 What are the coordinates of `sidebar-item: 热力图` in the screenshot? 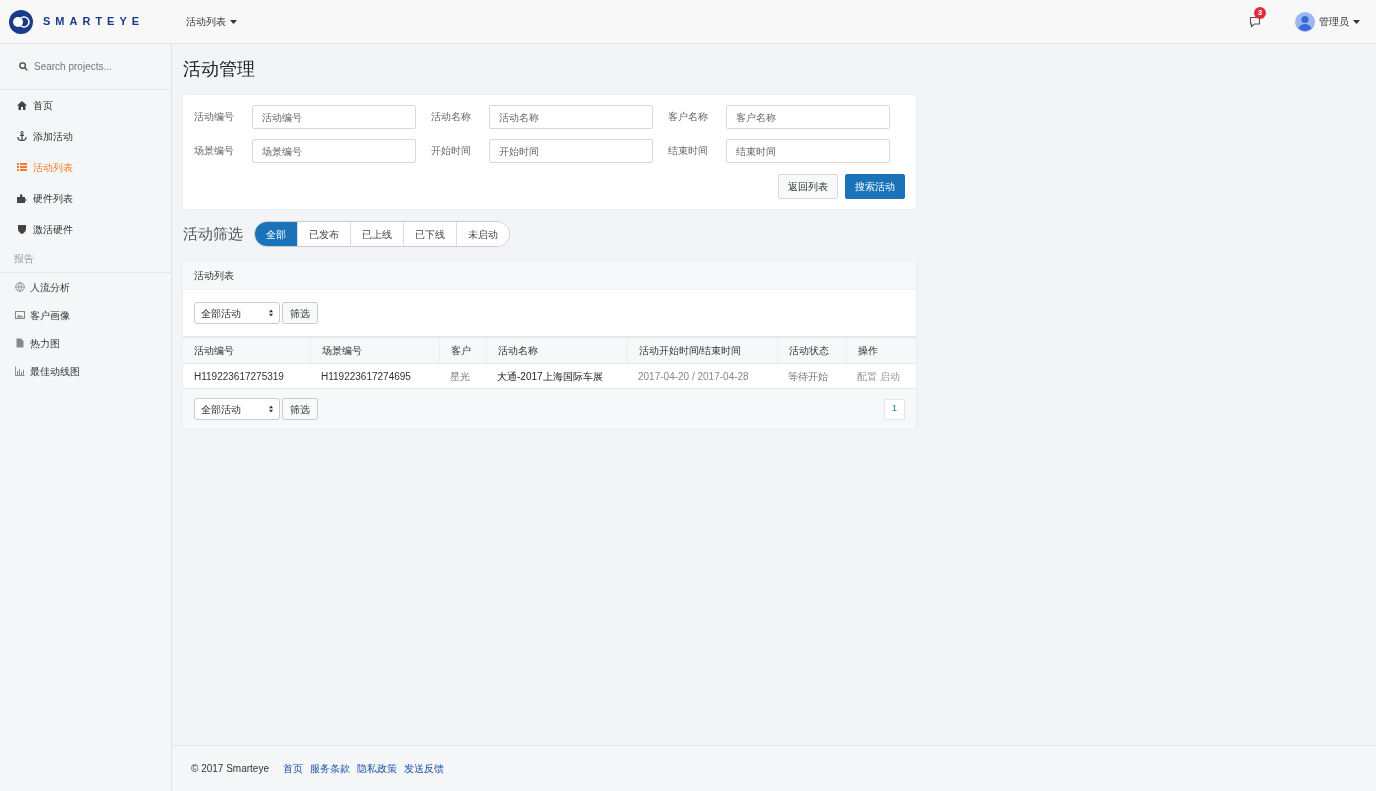 It's located at (85, 343).